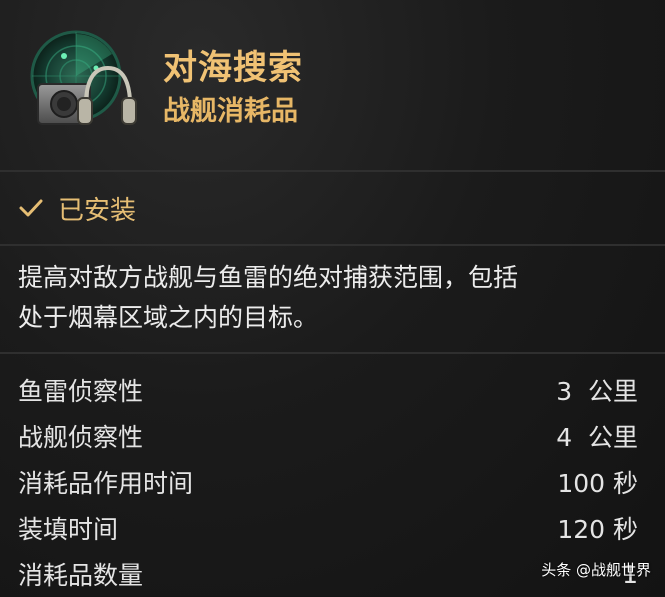  I want to click on hydroacoustic-search-icon, so click(83, 83).